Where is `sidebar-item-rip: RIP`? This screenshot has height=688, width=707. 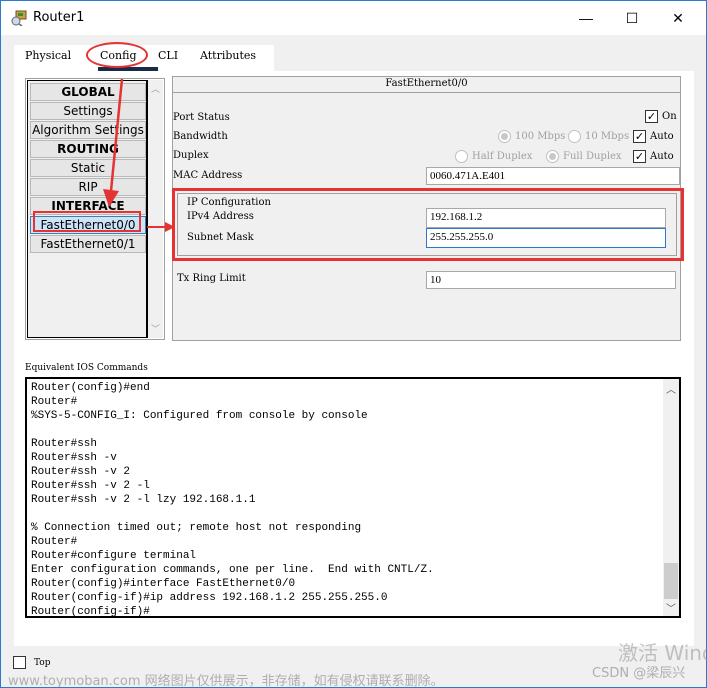 sidebar-item-rip: RIP is located at coordinates (88, 187).